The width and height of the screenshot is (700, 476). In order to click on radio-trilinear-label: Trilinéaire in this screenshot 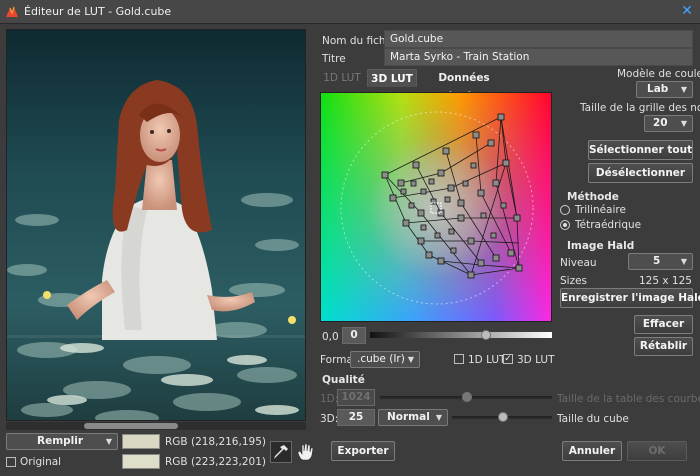, I will do `click(600, 210)`.